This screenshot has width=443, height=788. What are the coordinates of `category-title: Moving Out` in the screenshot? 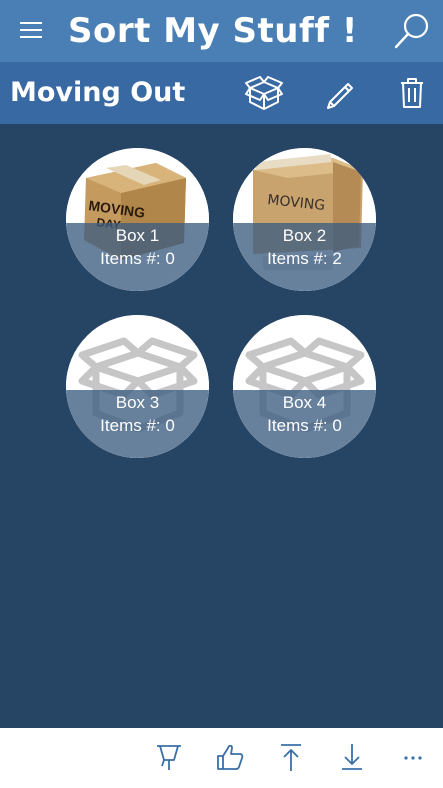 It's located at (98, 92).